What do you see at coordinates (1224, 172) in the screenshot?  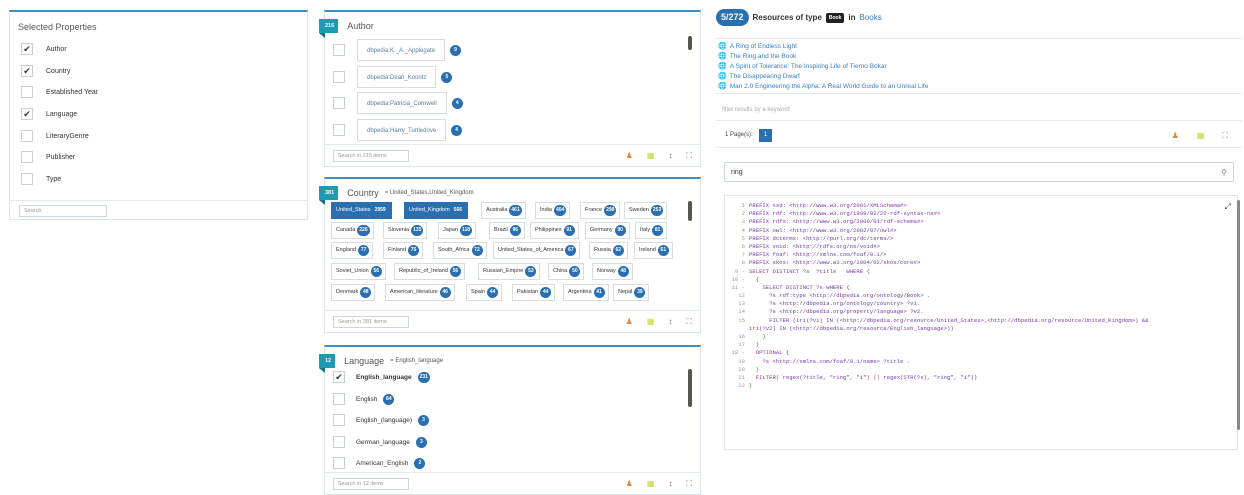 I see `search-icon: ⚲` at bounding box center [1224, 172].